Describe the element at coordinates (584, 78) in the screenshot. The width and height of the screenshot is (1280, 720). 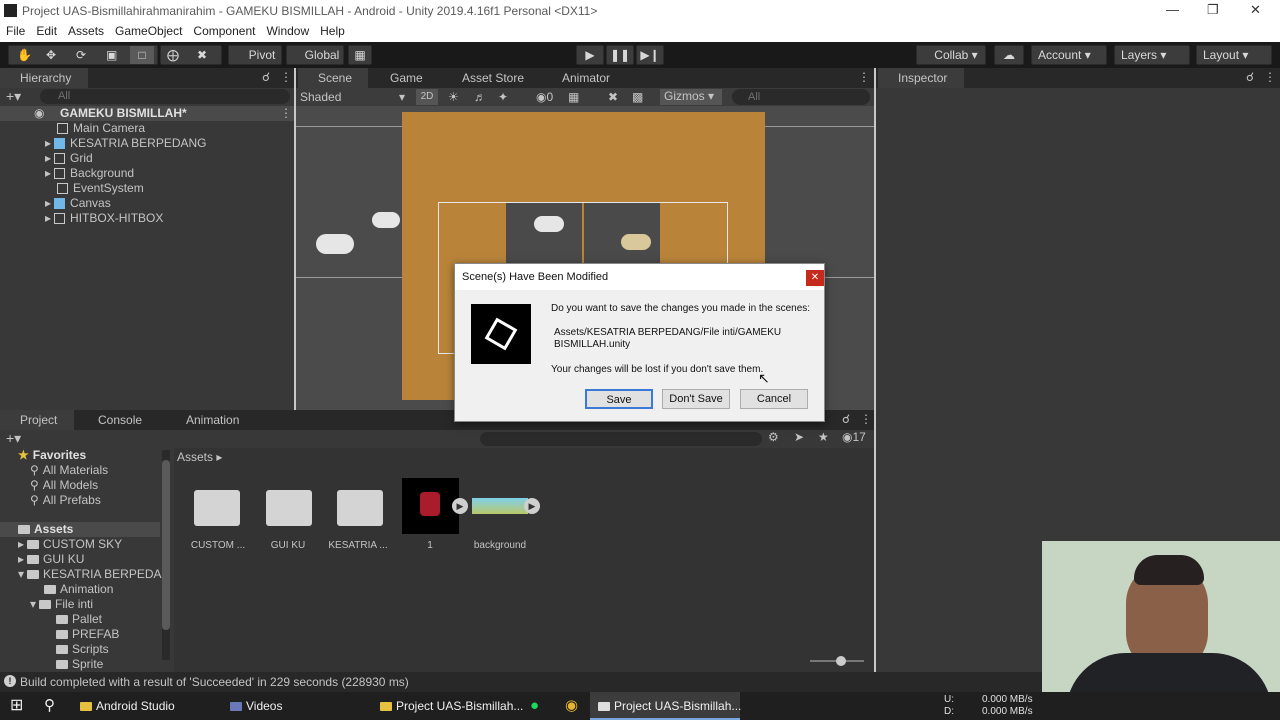
I see `tab-animator: Animator` at that location.